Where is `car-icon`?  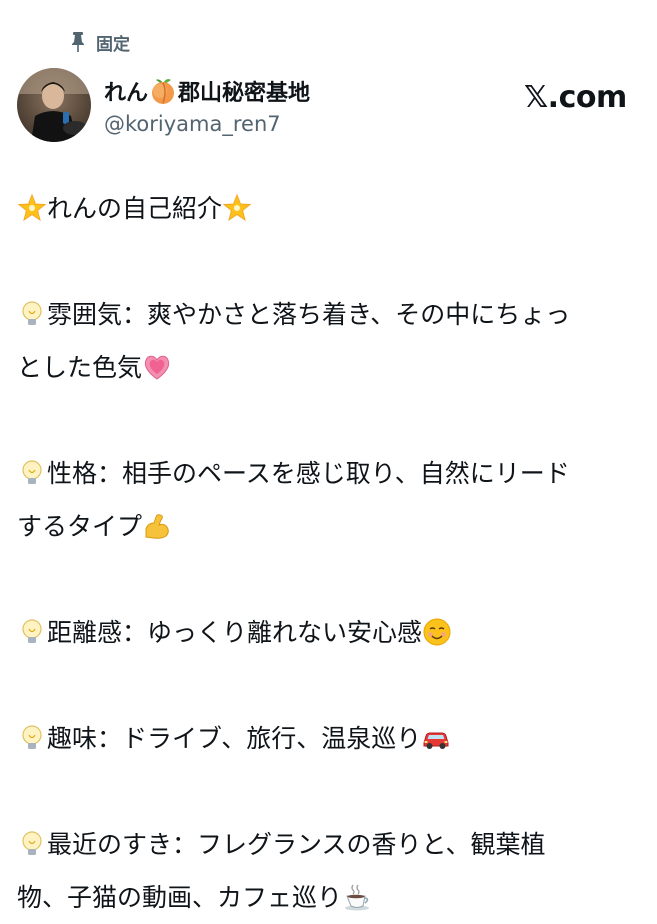
car-icon is located at coordinates (436, 738).